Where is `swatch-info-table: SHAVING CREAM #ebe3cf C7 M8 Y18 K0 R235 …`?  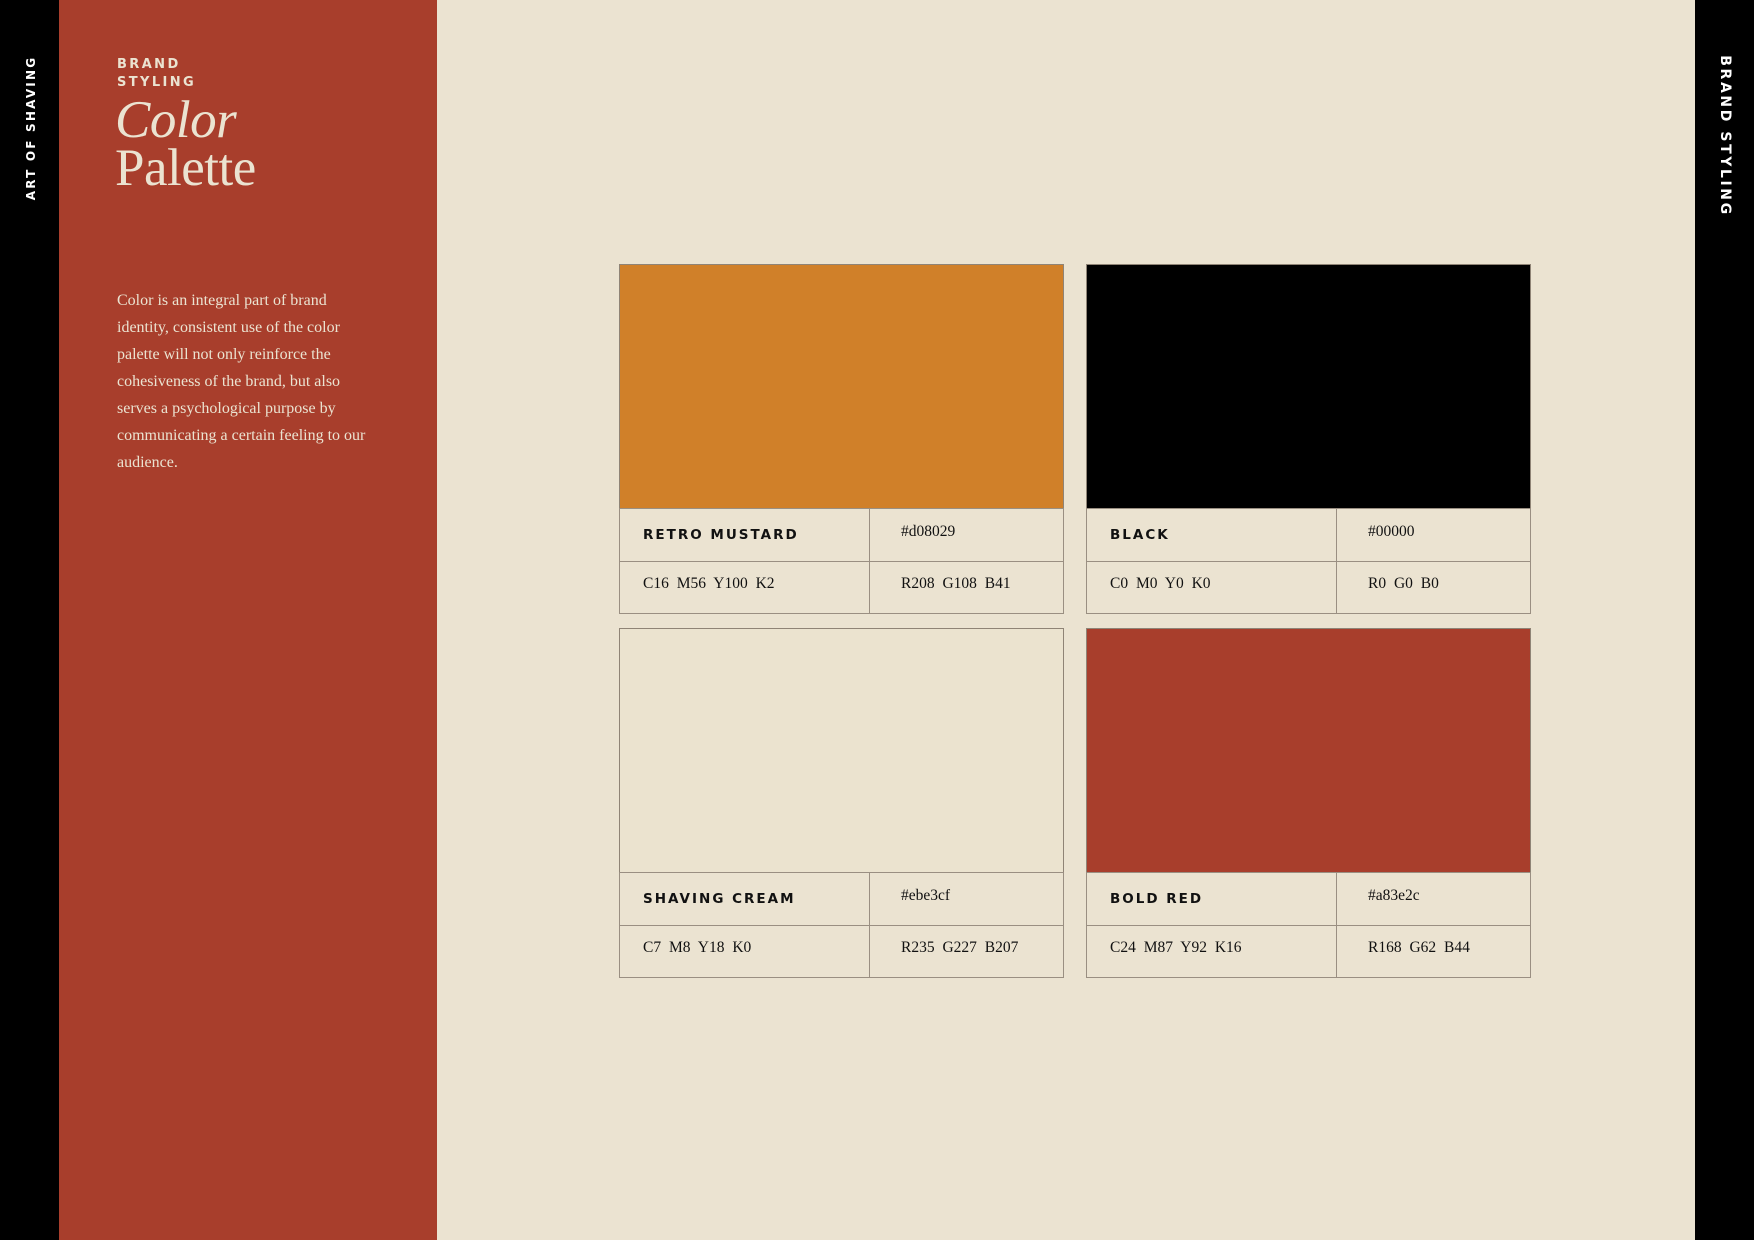
swatch-info-table: SHAVING CREAM #ebe3cf C7 M8 Y18 K0 R235 … is located at coordinates (841, 925).